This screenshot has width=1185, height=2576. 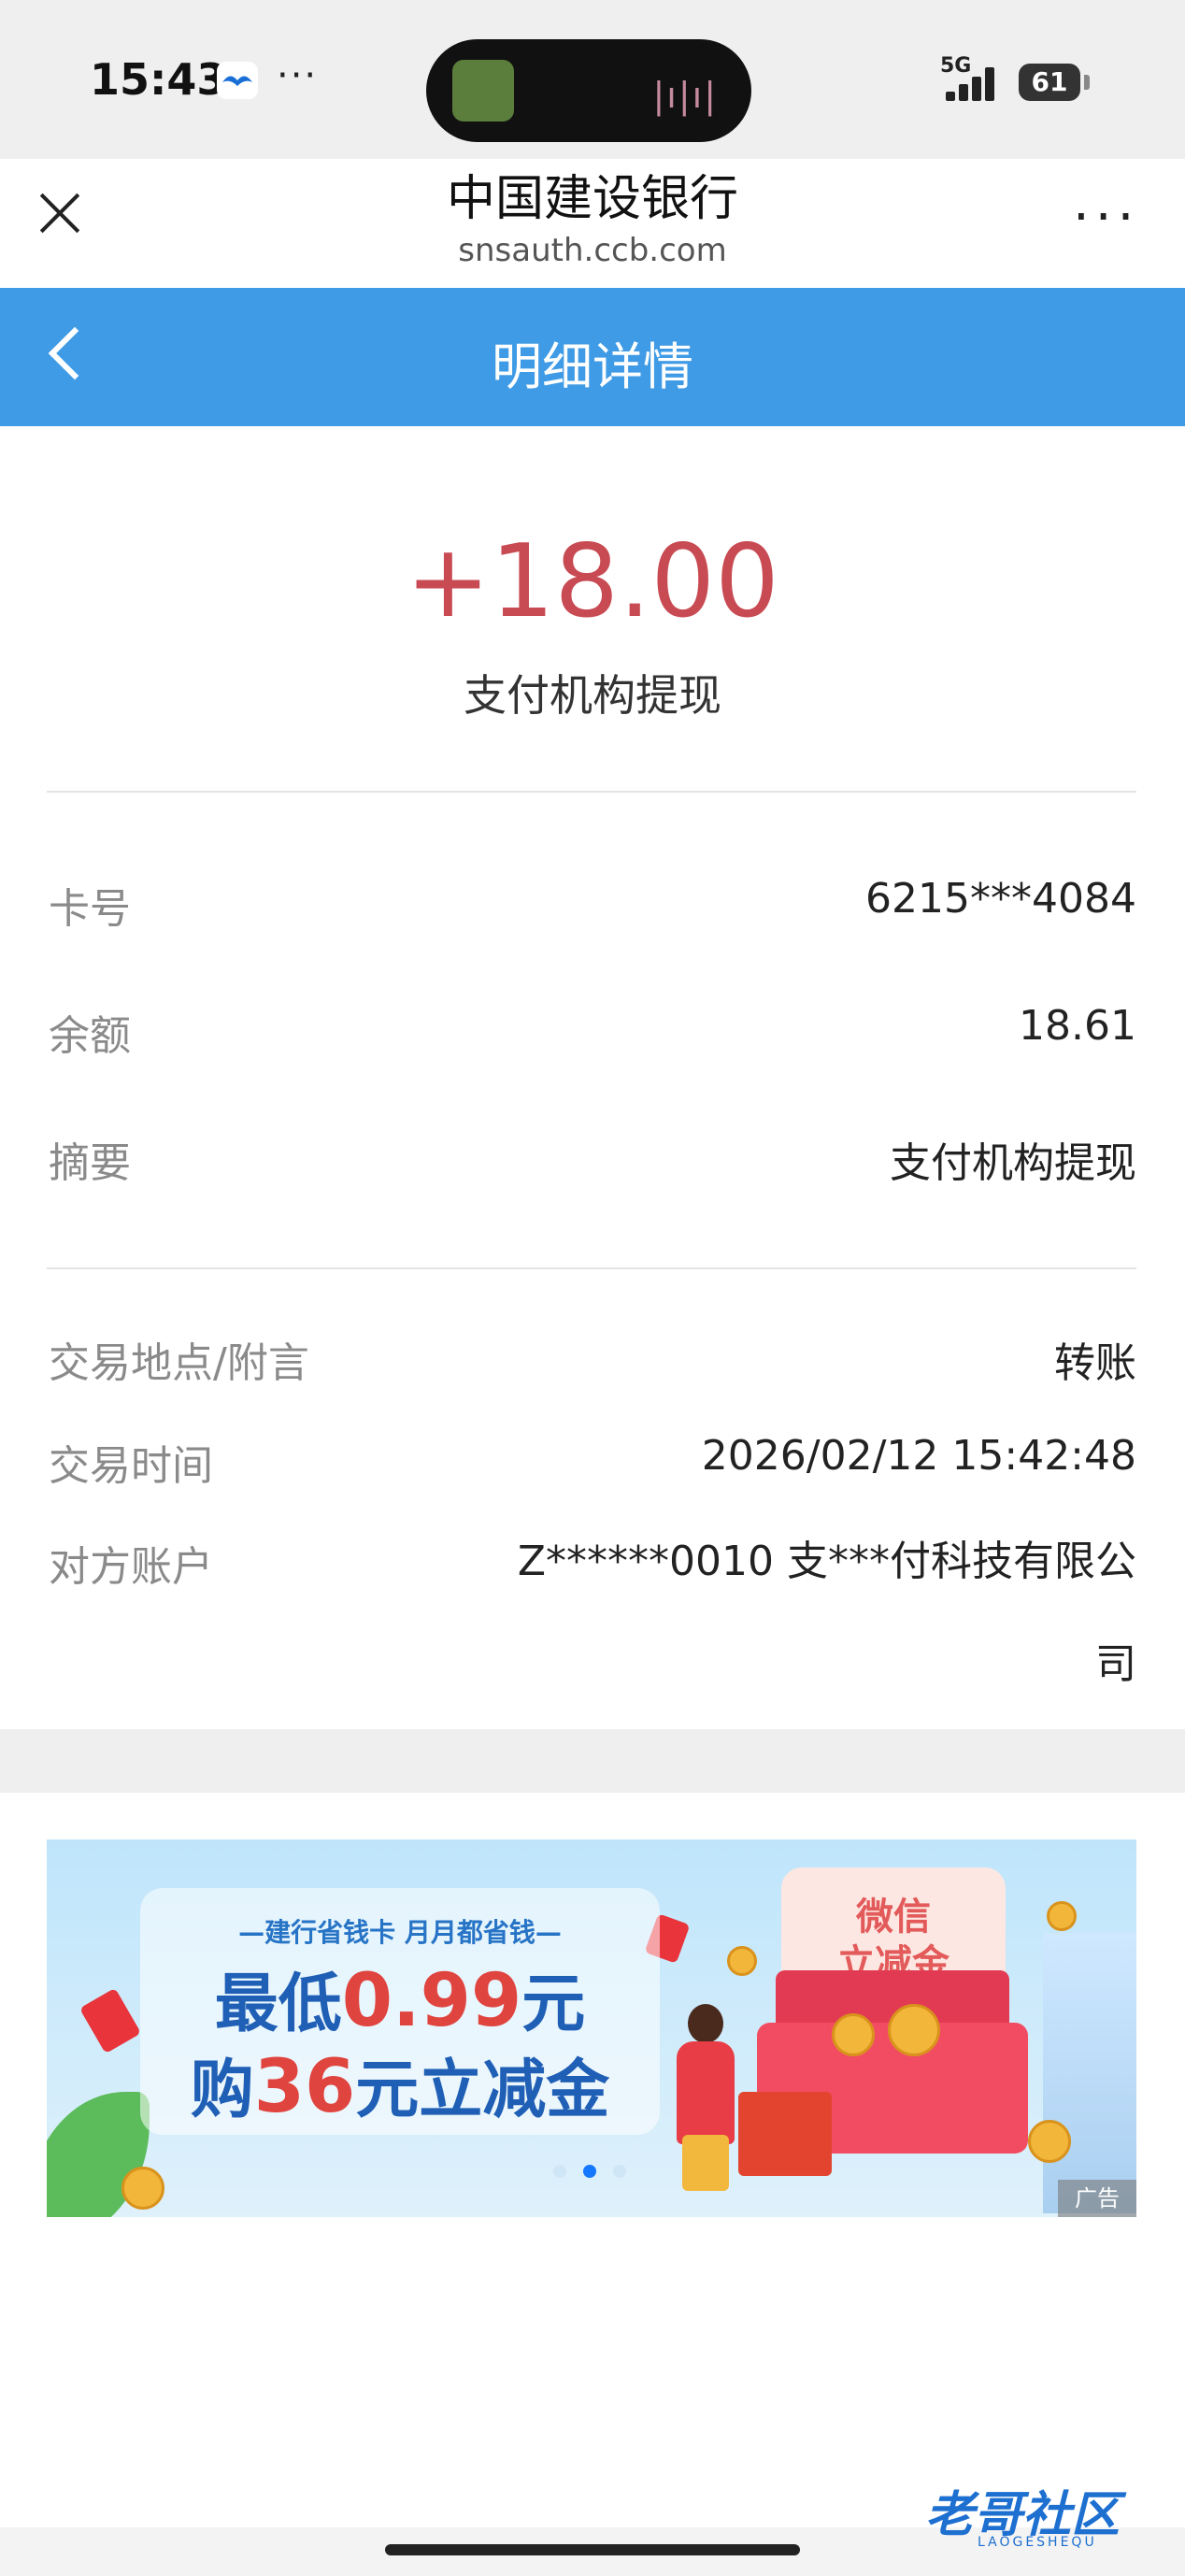 I want to click on summary-value: 支付机构提现, so click(x=1013, y=1163).